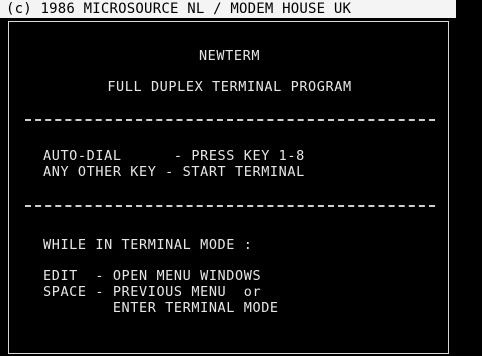 This screenshot has height=356, width=482. What do you see at coordinates (174, 156) in the screenshot?
I see `autodial-option: AUTO-DIAL - PRESS KEY 1-8` at bounding box center [174, 156].